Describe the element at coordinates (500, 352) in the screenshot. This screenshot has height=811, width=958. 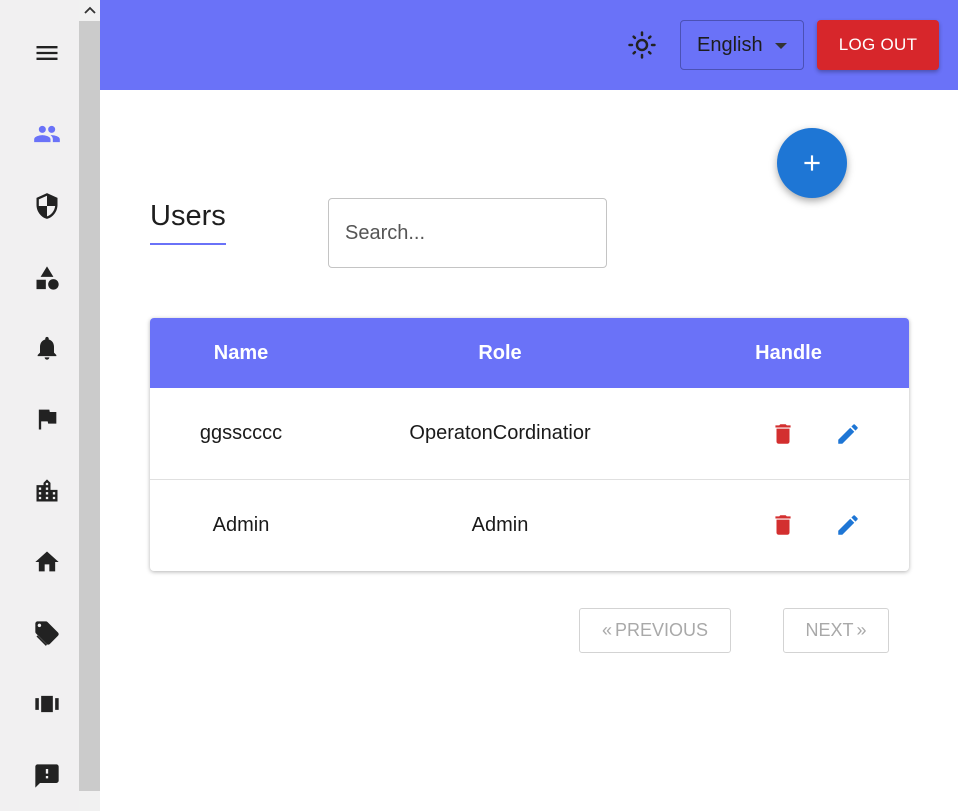
I see `column-header-role: Role` at that location.